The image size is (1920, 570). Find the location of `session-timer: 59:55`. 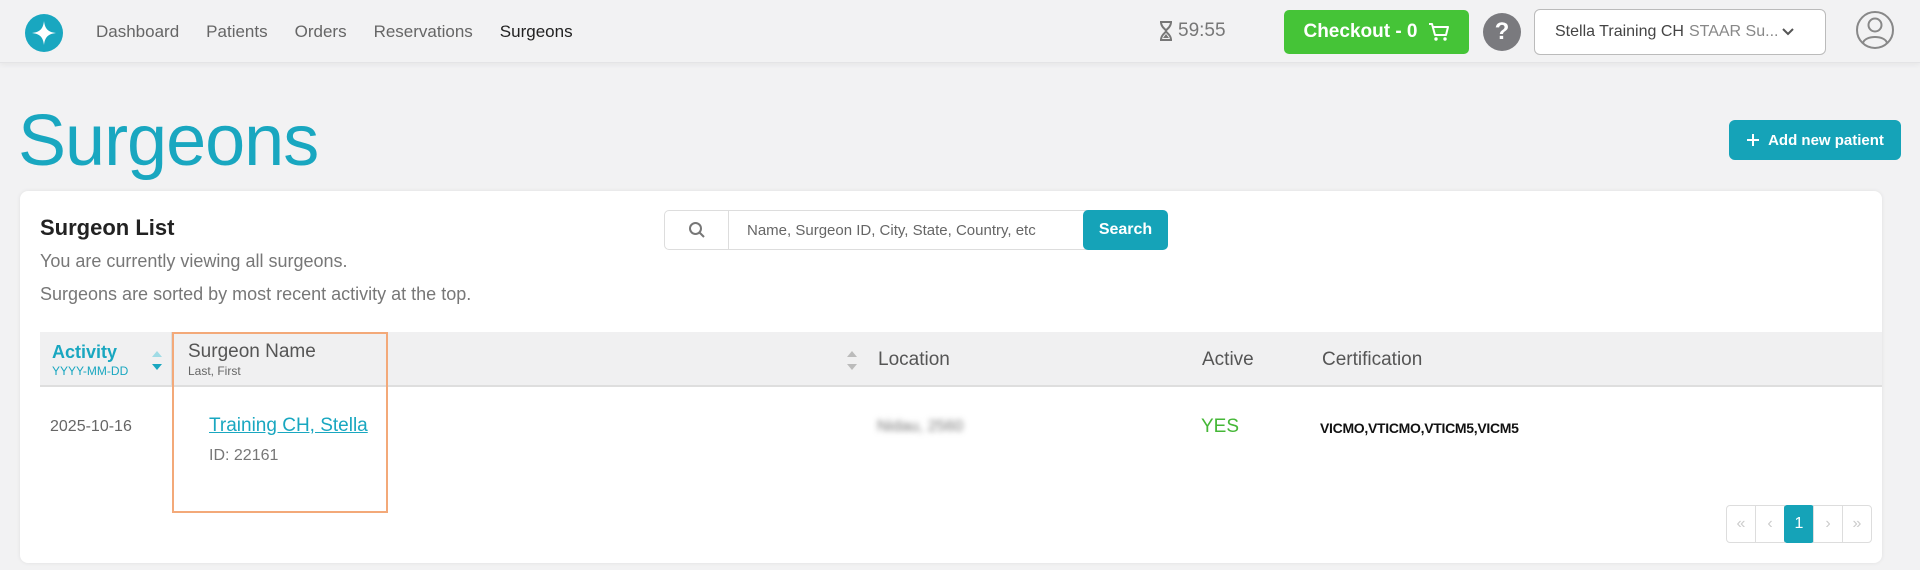

session-timer: 59:55 is located at coordinates (1192, 31).